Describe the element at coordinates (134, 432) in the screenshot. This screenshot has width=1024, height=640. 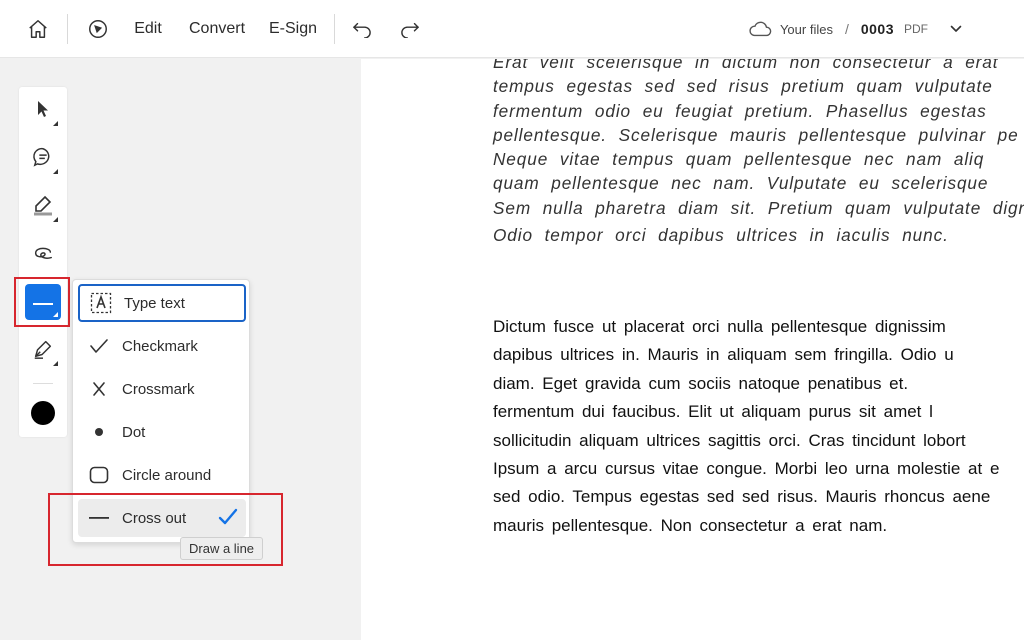
I see `menu-item-label: Dot` at that location.